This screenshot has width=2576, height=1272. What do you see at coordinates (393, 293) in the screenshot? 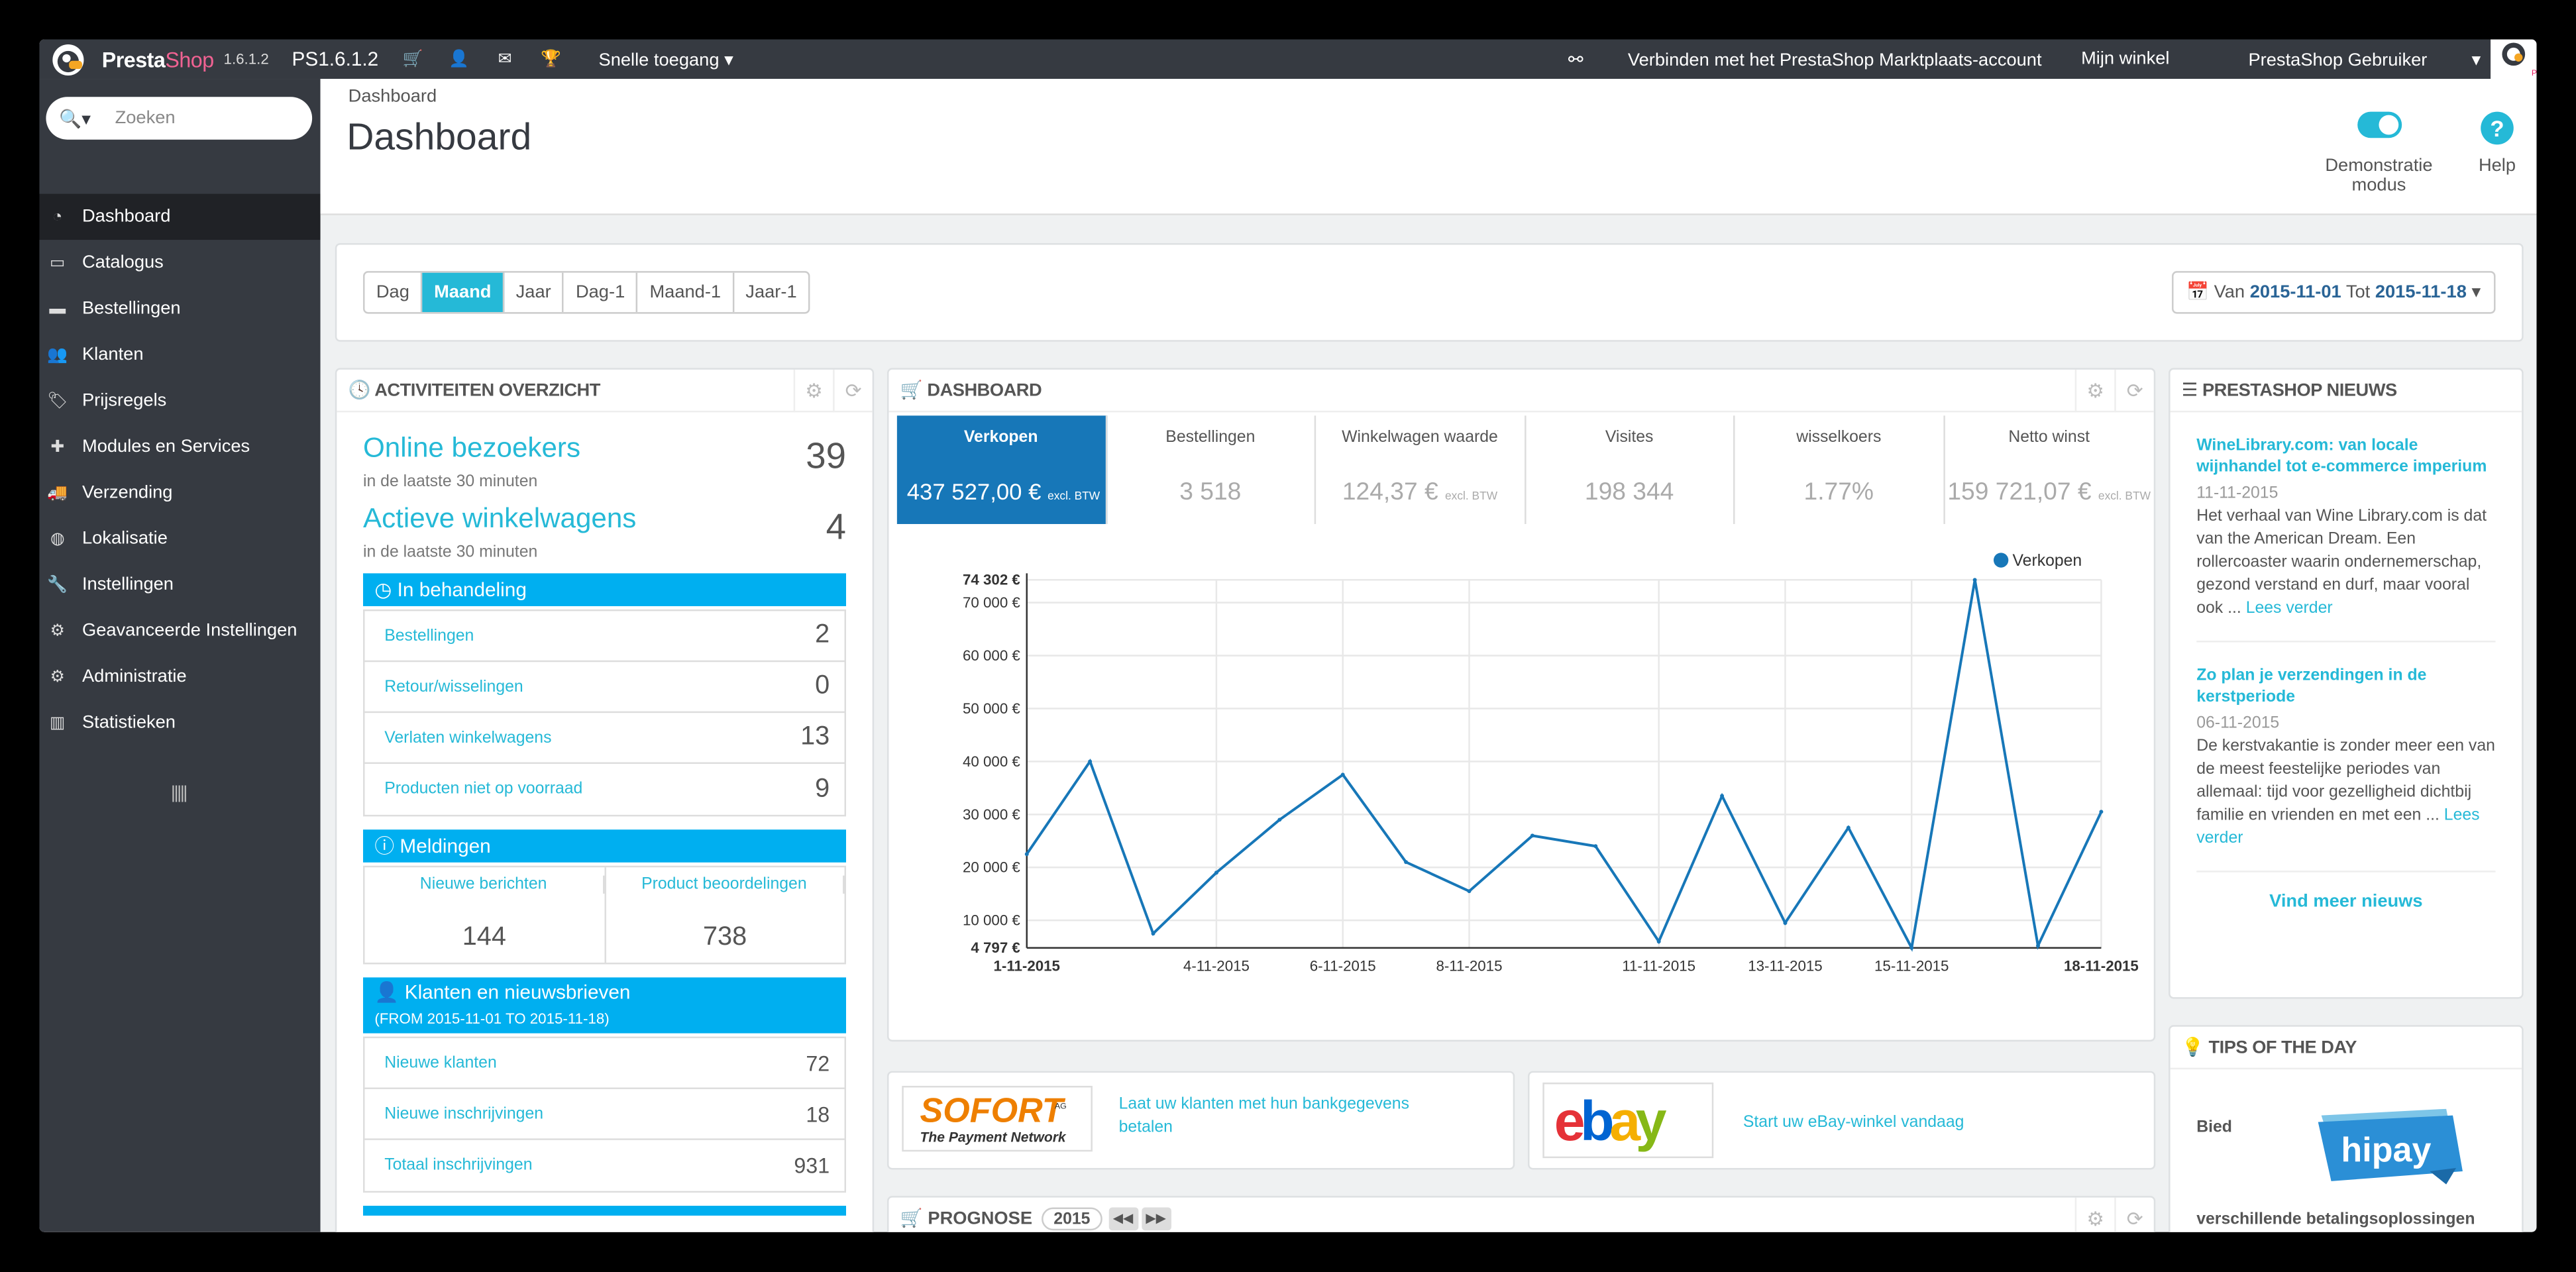
I see `period-day-button: Dag` at bounding box center [393, 293].